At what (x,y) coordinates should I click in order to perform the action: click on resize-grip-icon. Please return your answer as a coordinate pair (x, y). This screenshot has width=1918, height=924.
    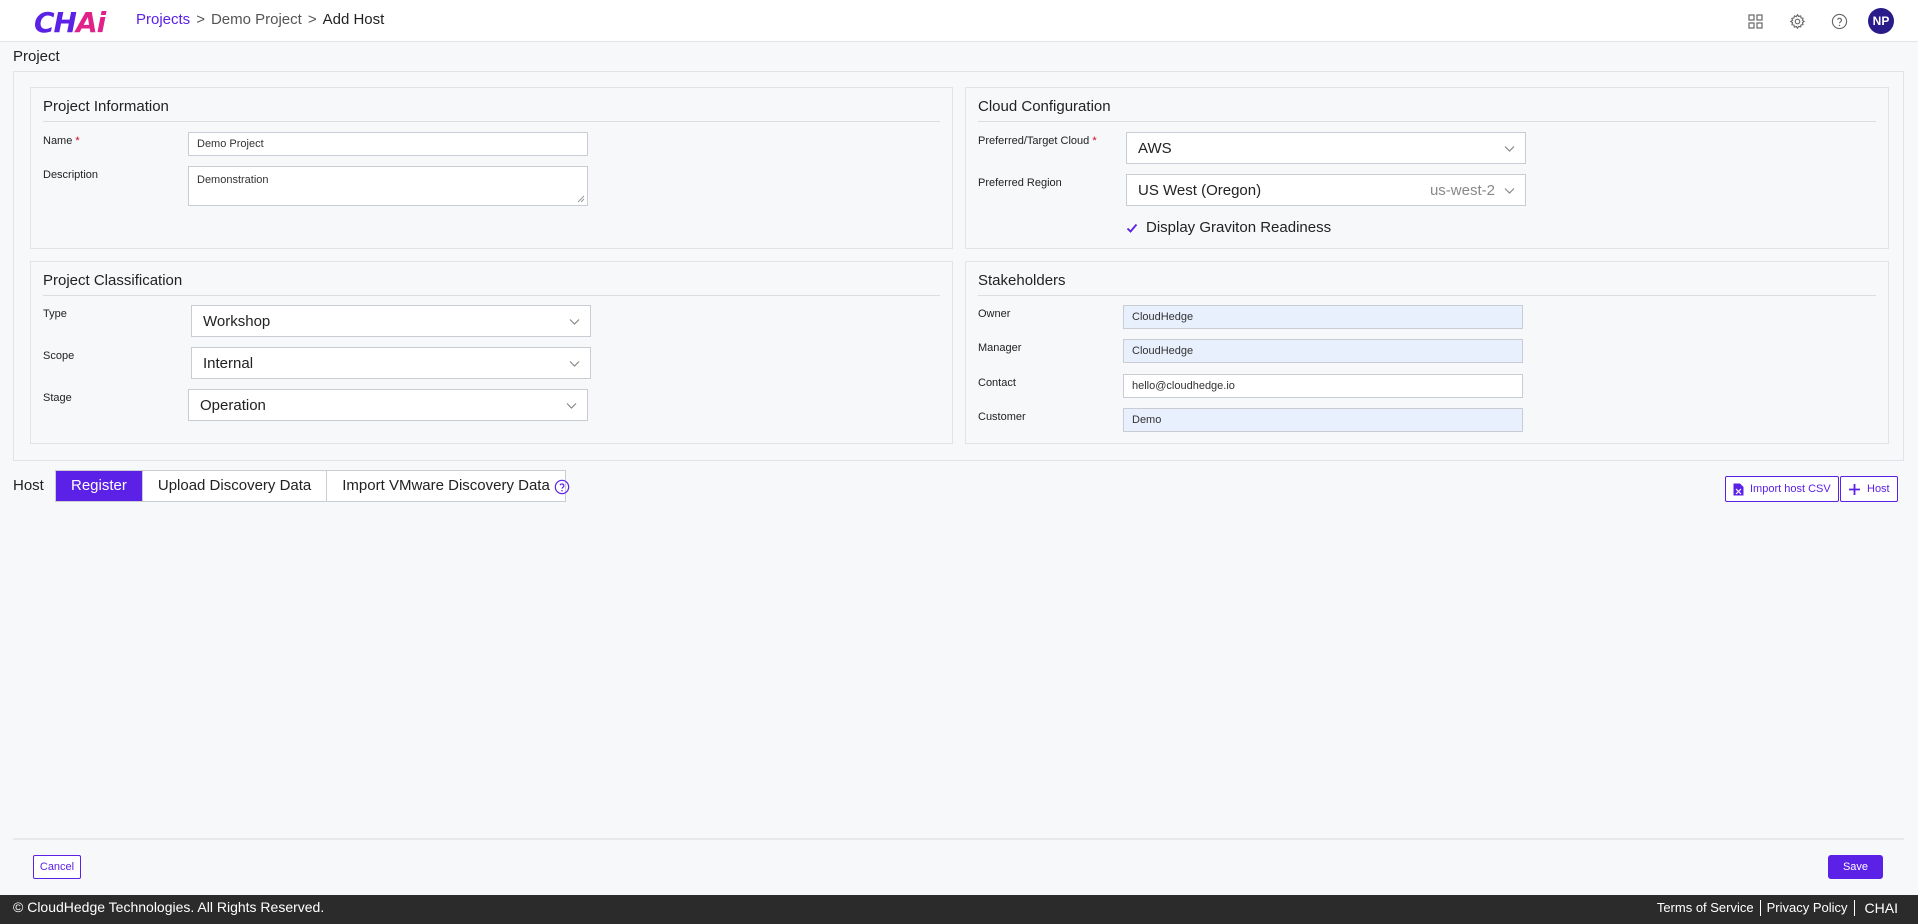
    Looking at the image, I should click on (581, 199).